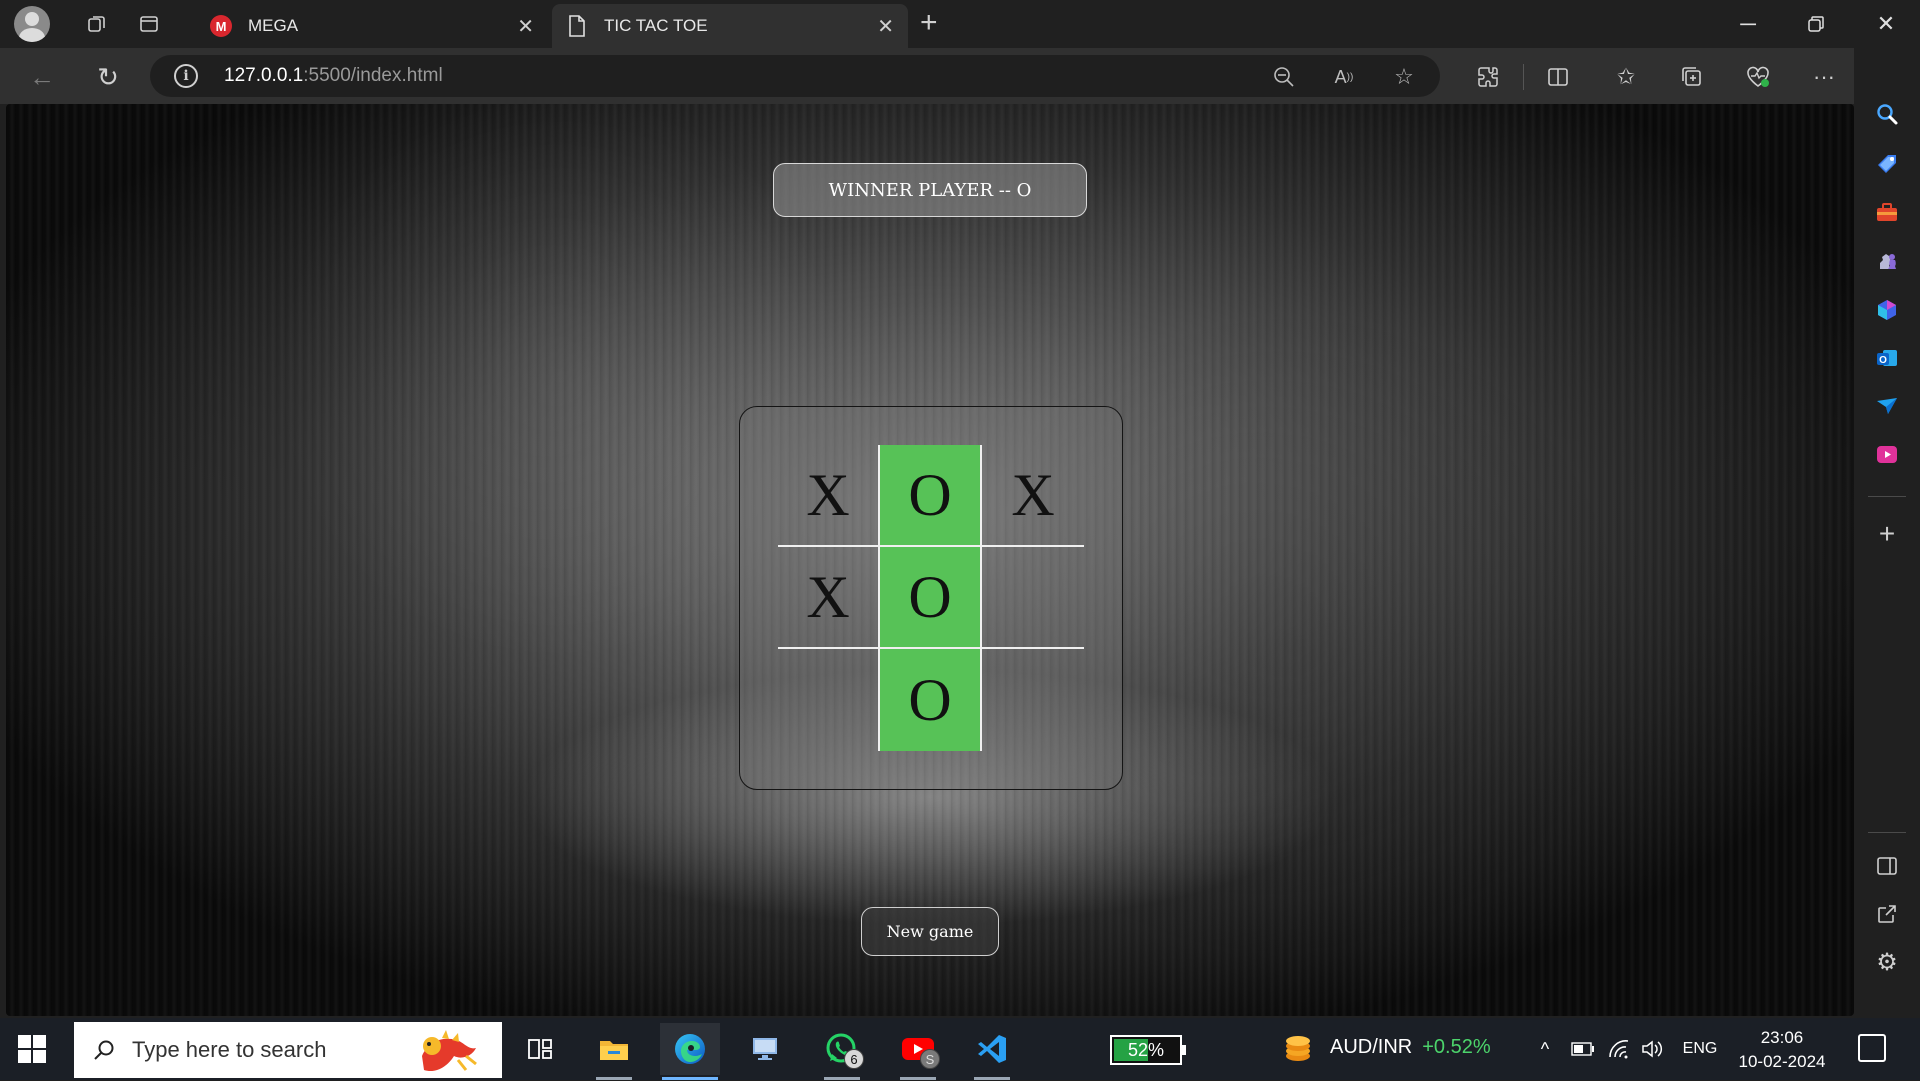 Image resolution: width=1920 pixels, height=1081 pixels. I want to click on url-host: 127.0.0.1, so click(264, 75).